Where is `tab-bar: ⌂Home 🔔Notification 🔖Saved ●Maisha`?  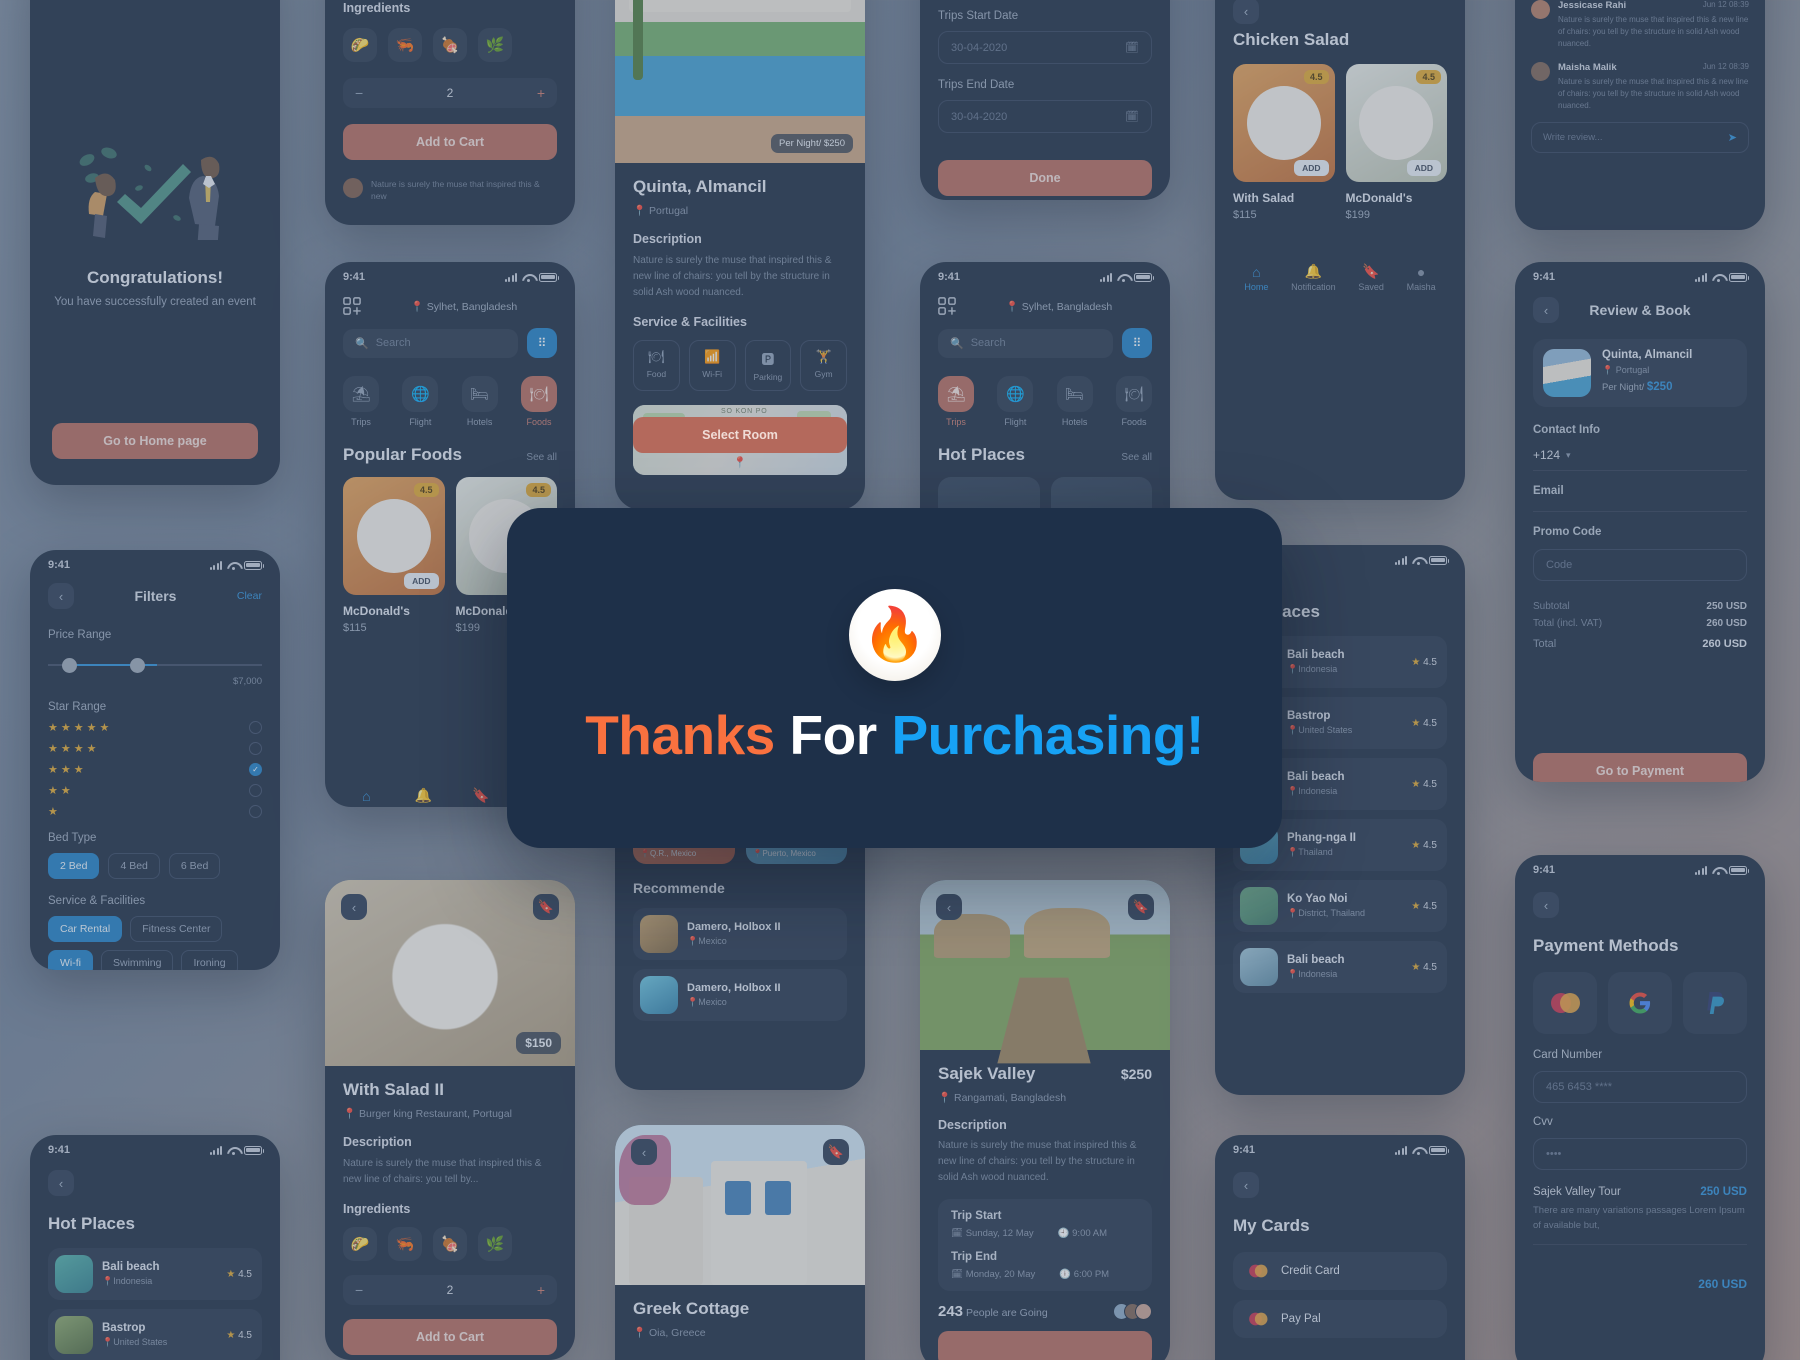
tab-bar: ⌂Home 🔔Notification 🔖Saved ●Maisha is located at coordinates (1340, 274).